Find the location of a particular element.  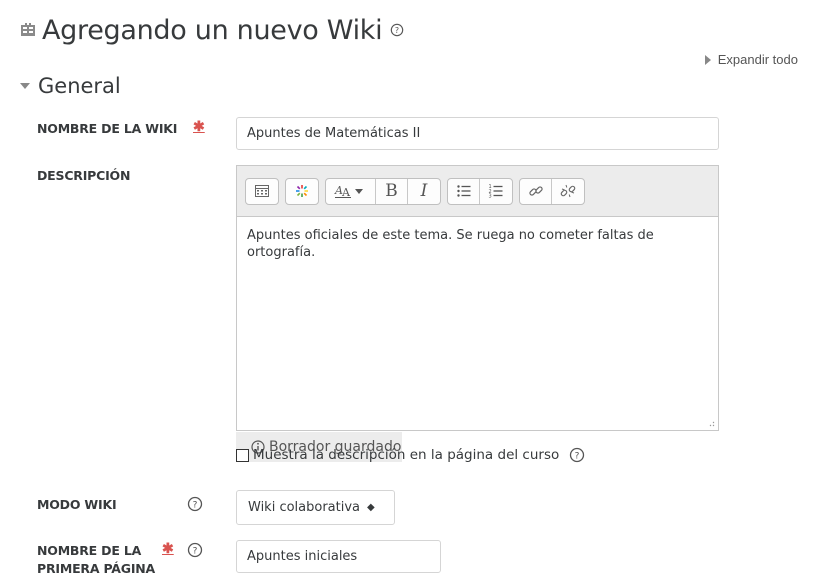

editor-toolbar: A A B I 1 2 3 is located at coordinates (477, 191).